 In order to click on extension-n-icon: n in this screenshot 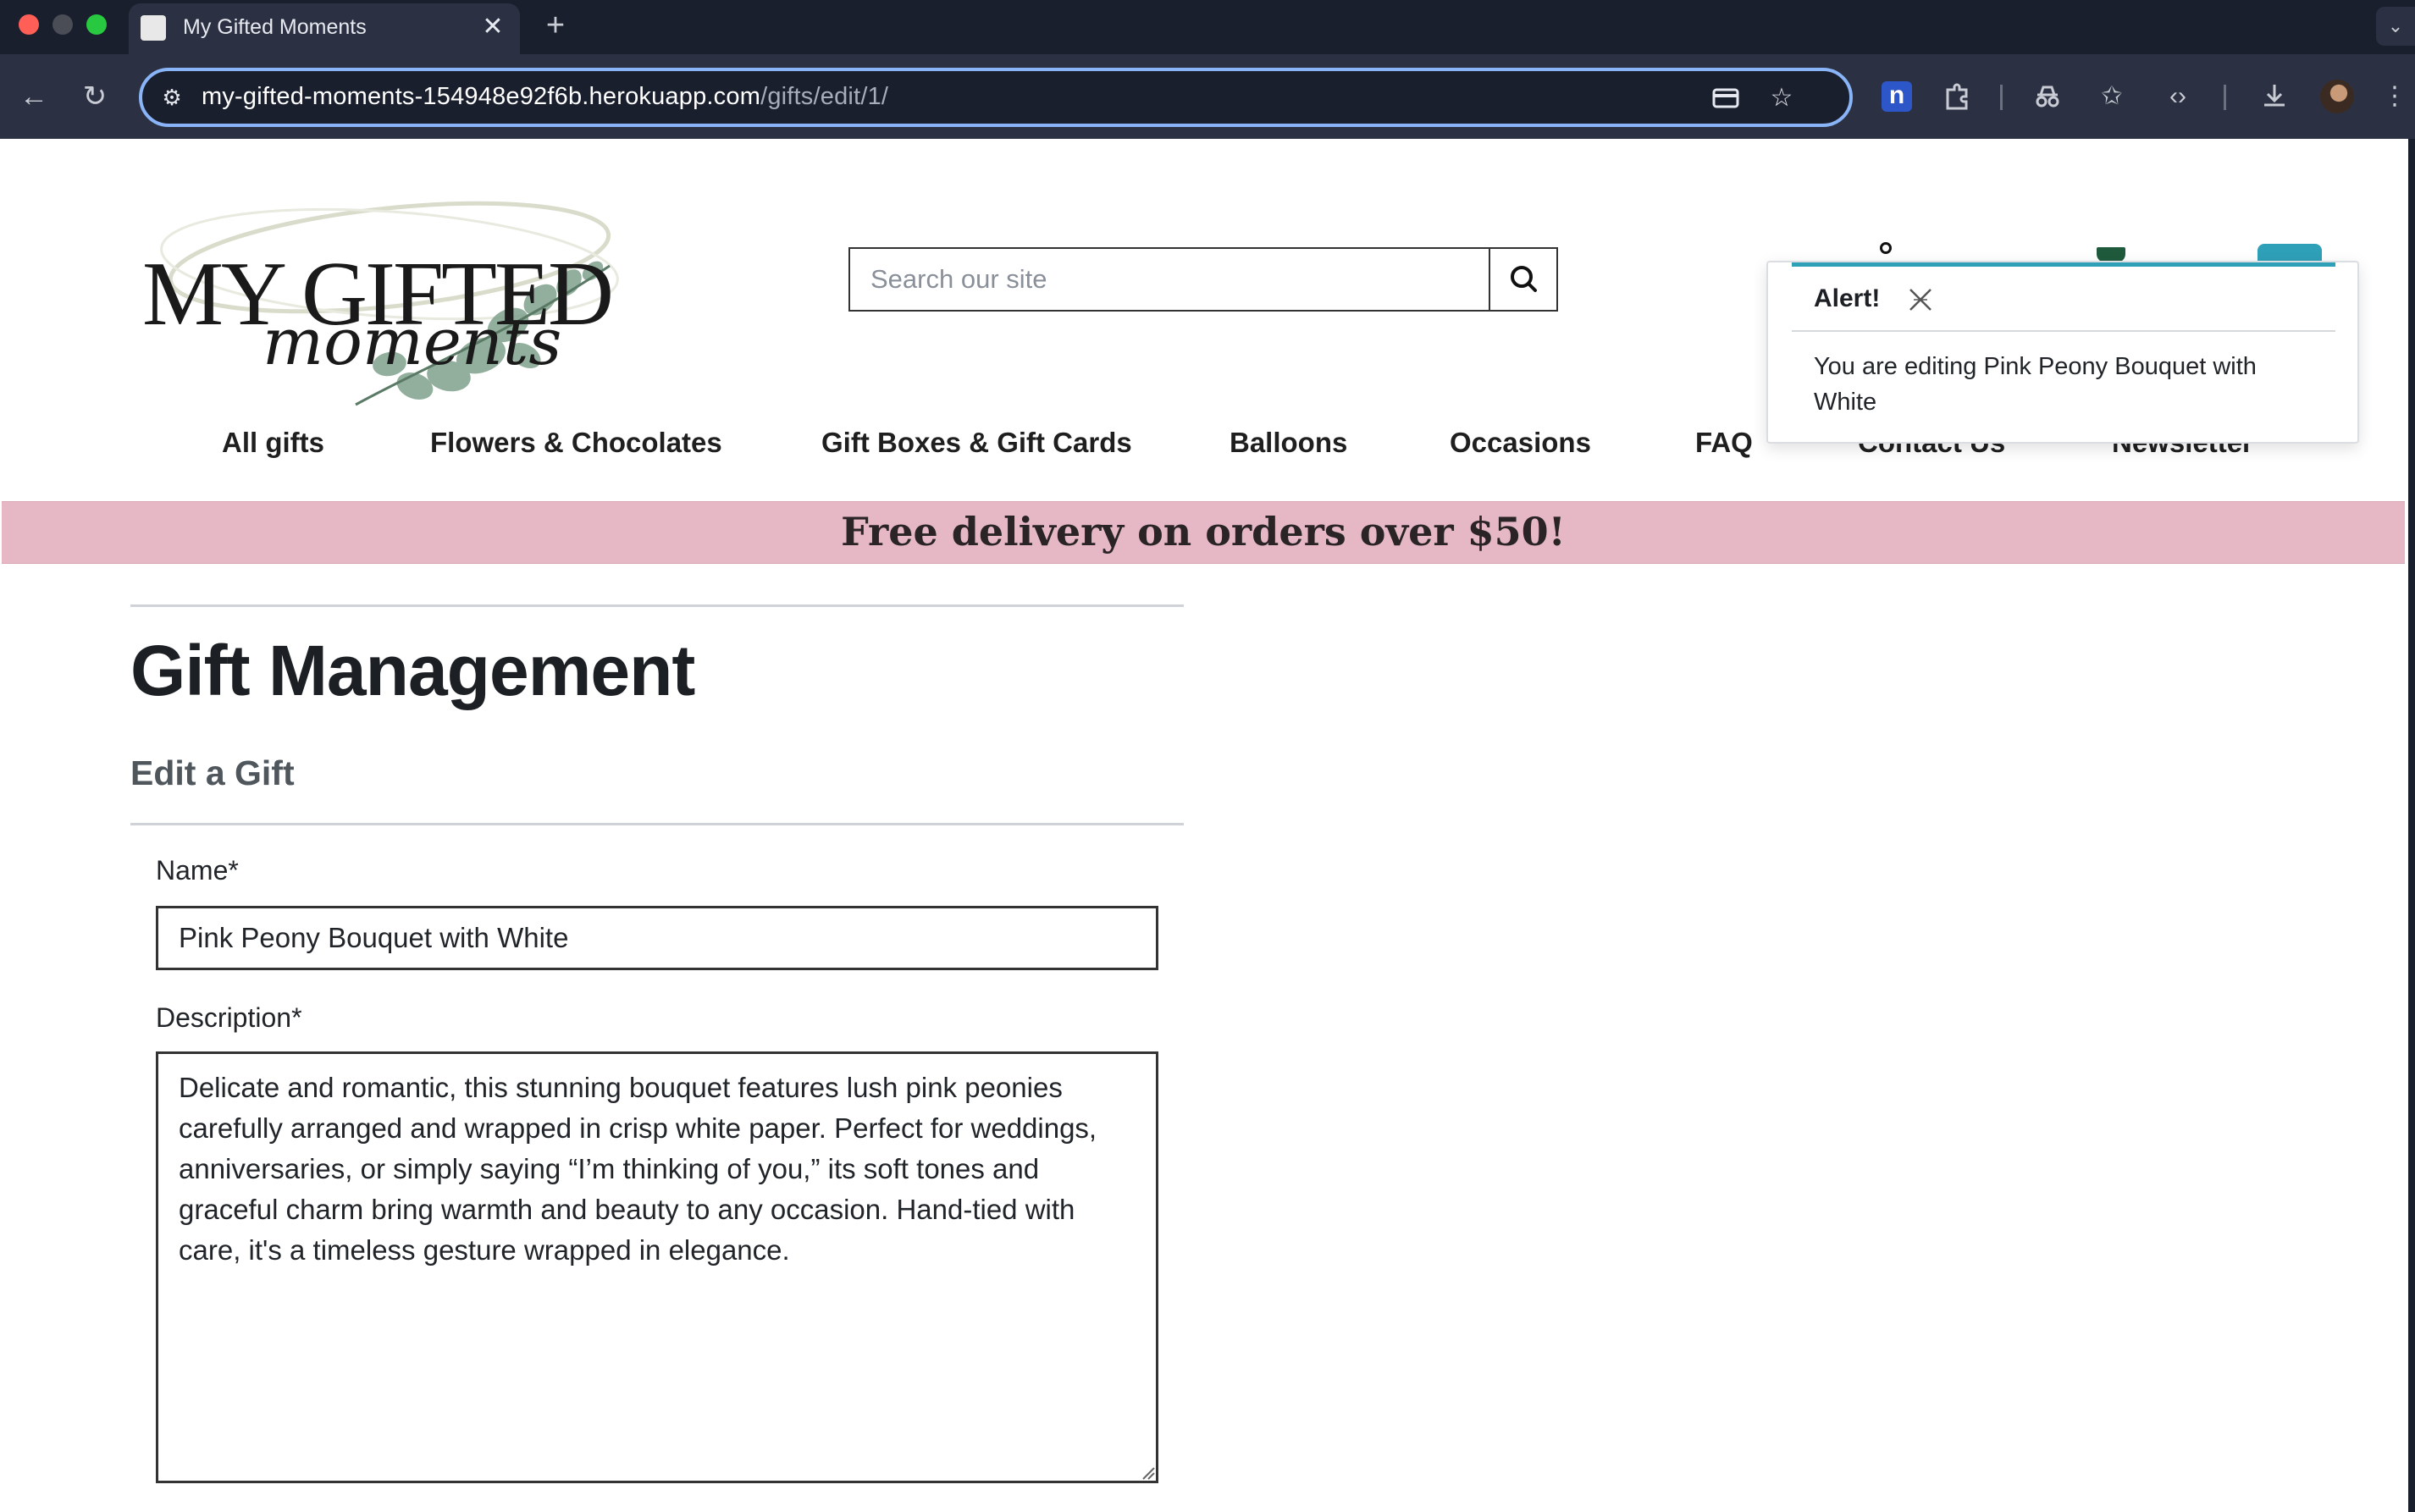, I will do `click(1897, 96)`.